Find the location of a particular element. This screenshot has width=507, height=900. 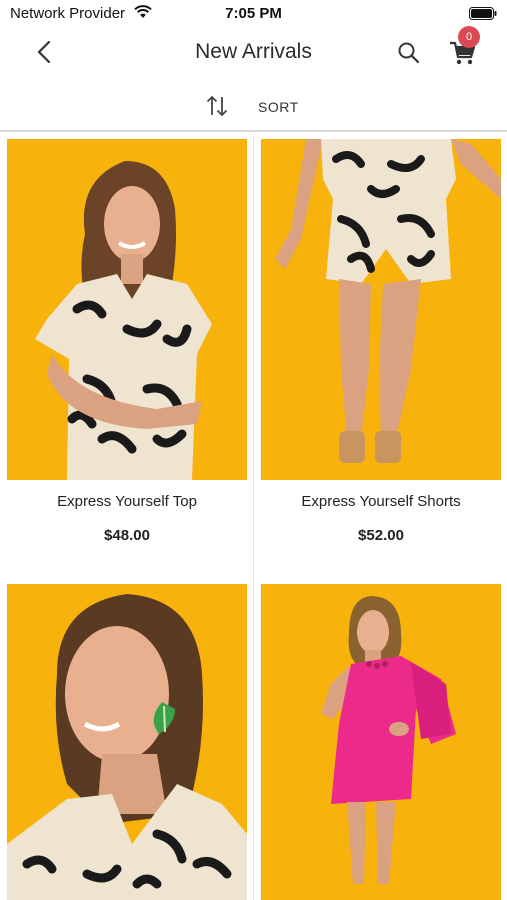

status-time: 7:05 PM is located at coordinates (253, 13).